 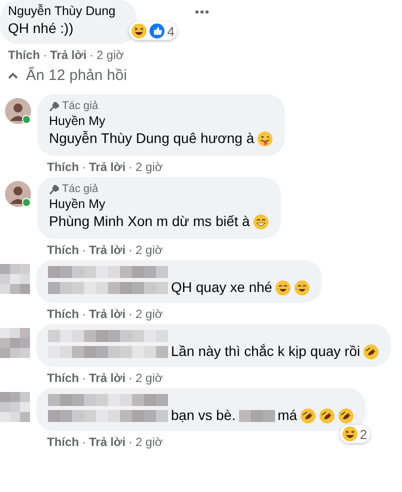 What do you see at coordinates (149, 221) in the screenshot?
I see `comment-text: Phùng Minh Xon m dừ ms biết à` at bounding box center [149, 221].